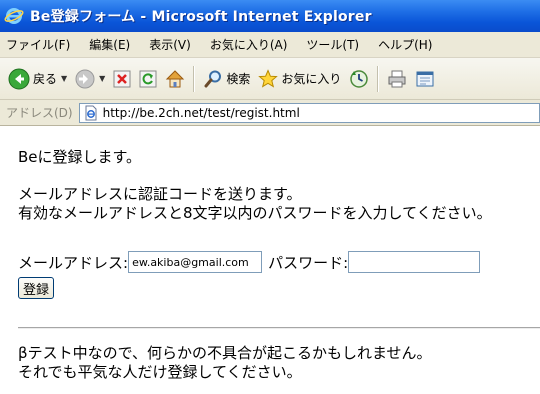  Describe the element at coordinates (19, 78) in the screenshot. I see `back-arrow-icon` at that location.